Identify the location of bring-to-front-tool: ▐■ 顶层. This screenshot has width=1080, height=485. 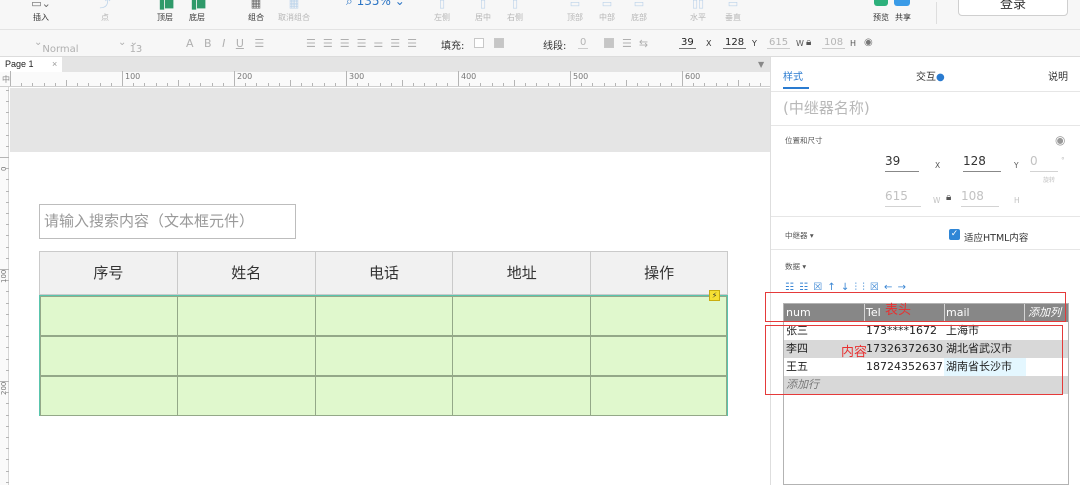
(165, 14).